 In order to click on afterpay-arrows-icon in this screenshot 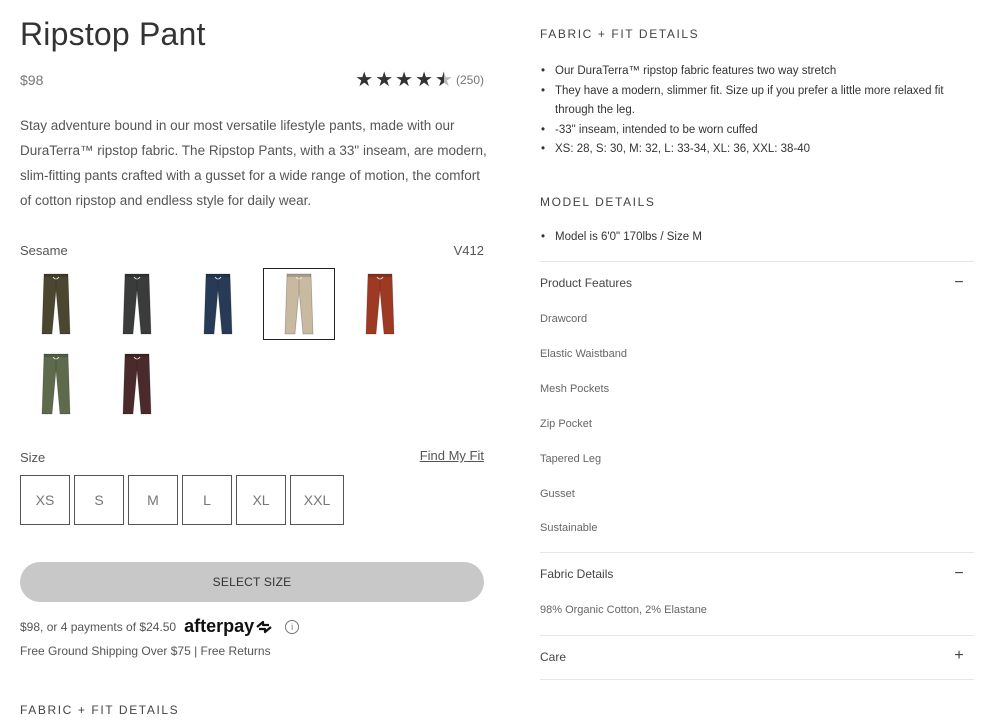, I will do `click(264, 626)`.